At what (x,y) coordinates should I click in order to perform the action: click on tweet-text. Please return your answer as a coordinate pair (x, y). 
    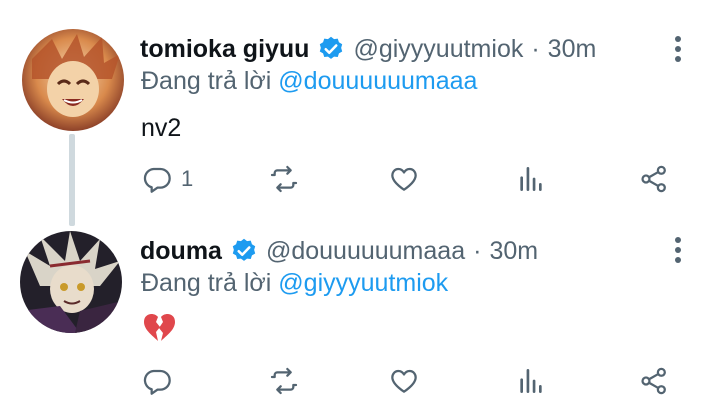
    Looking at the image, I should click on (159, 331).